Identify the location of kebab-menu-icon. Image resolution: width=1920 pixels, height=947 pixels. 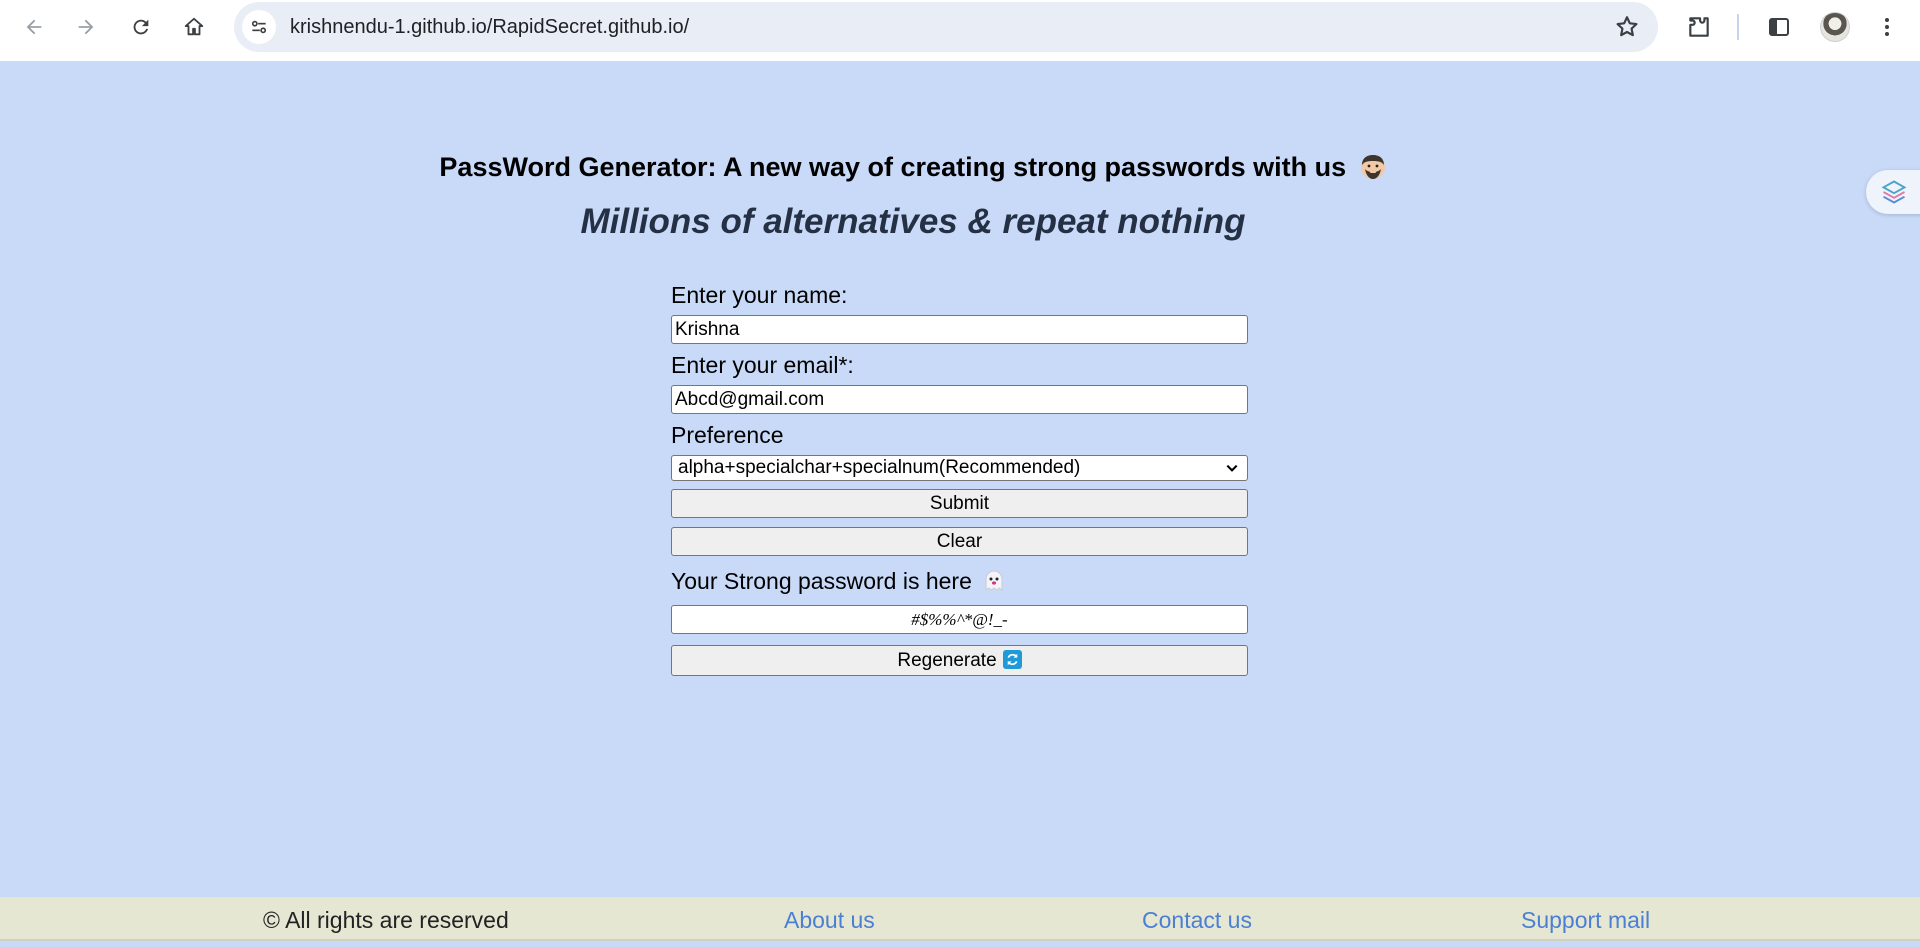
(1887, 27).